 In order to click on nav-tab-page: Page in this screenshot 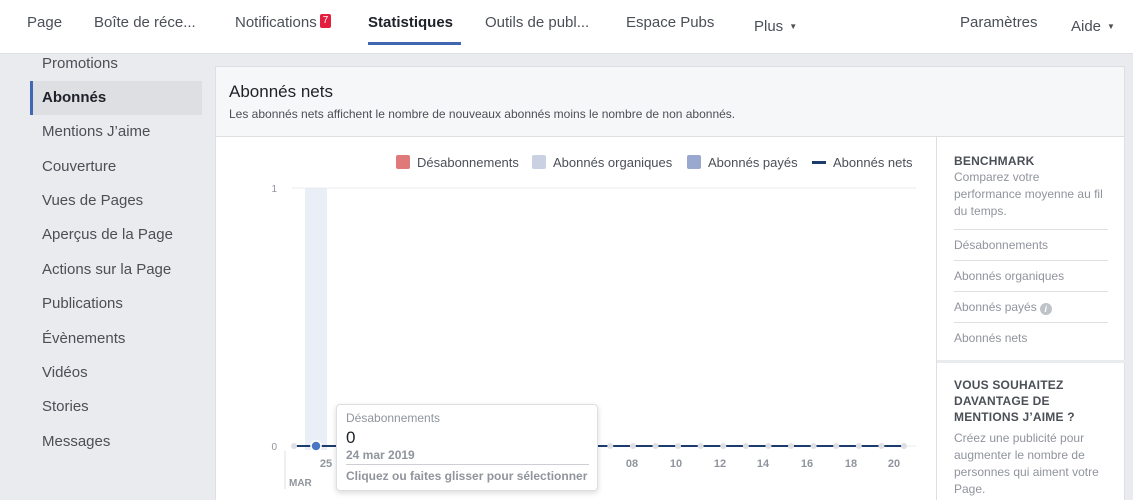, I will do `click(44, 22)`.